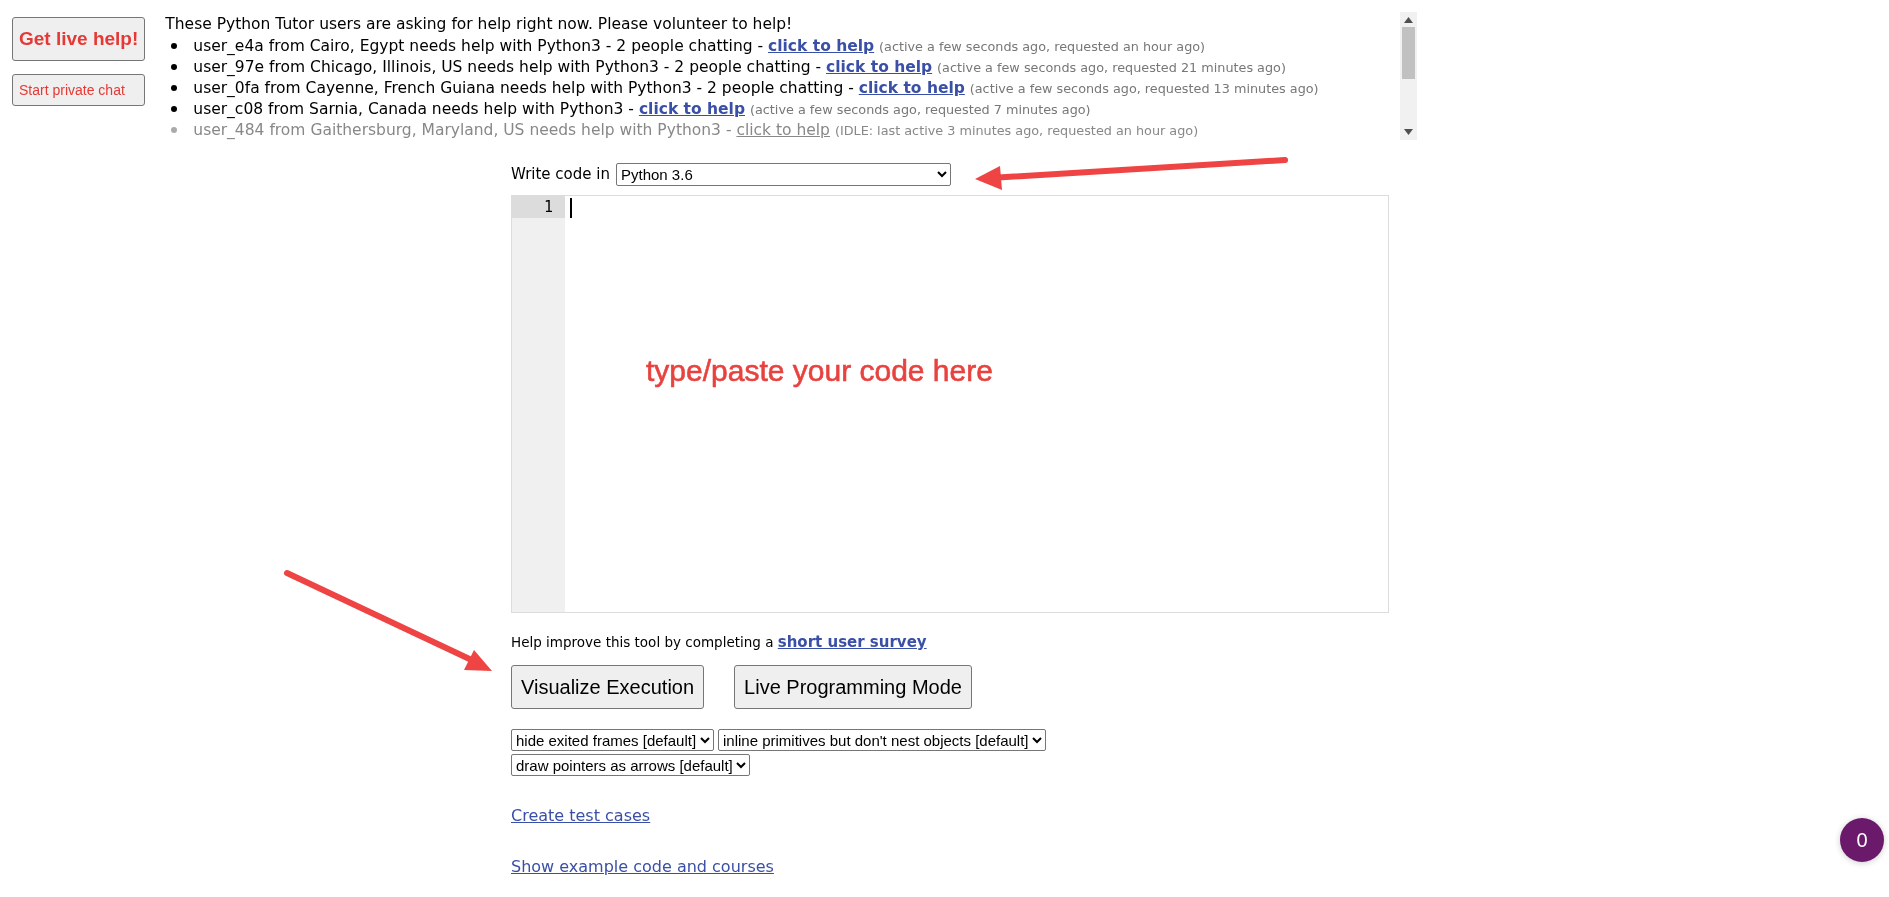  What do you see at coordinates (538, 207) in the screenshot?
I see `line-number: 1` at bounding box center [538, 207].